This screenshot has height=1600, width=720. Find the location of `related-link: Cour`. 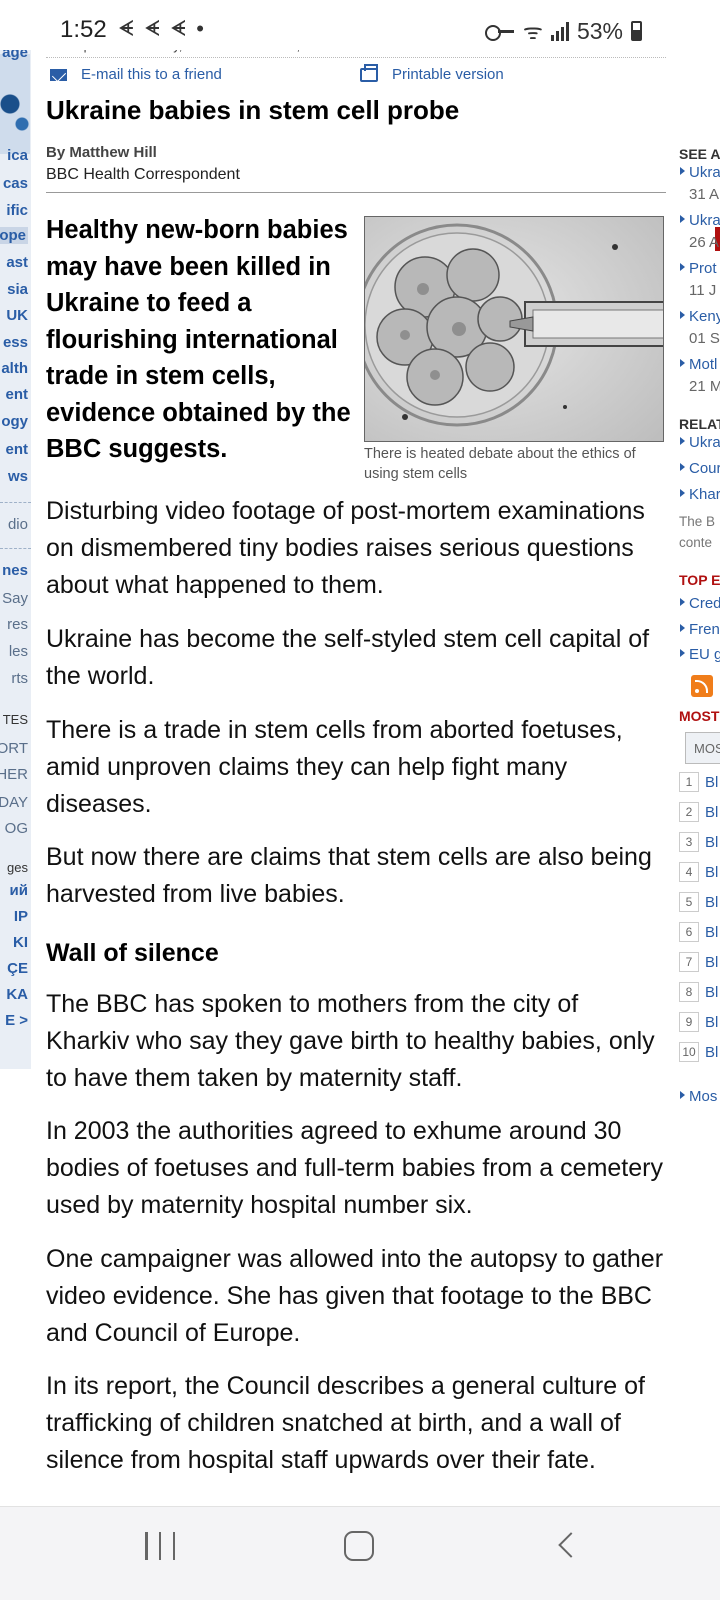

related-link: Cour is located at coordinates (700, 468).